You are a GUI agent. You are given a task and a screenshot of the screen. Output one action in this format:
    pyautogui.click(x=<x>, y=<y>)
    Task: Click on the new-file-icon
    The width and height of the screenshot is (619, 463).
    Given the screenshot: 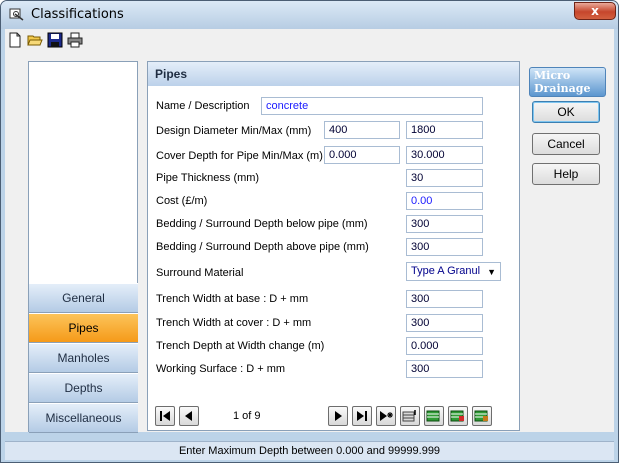 What is the action you would take?
    pyautogui.click(x=15, y=40)
    